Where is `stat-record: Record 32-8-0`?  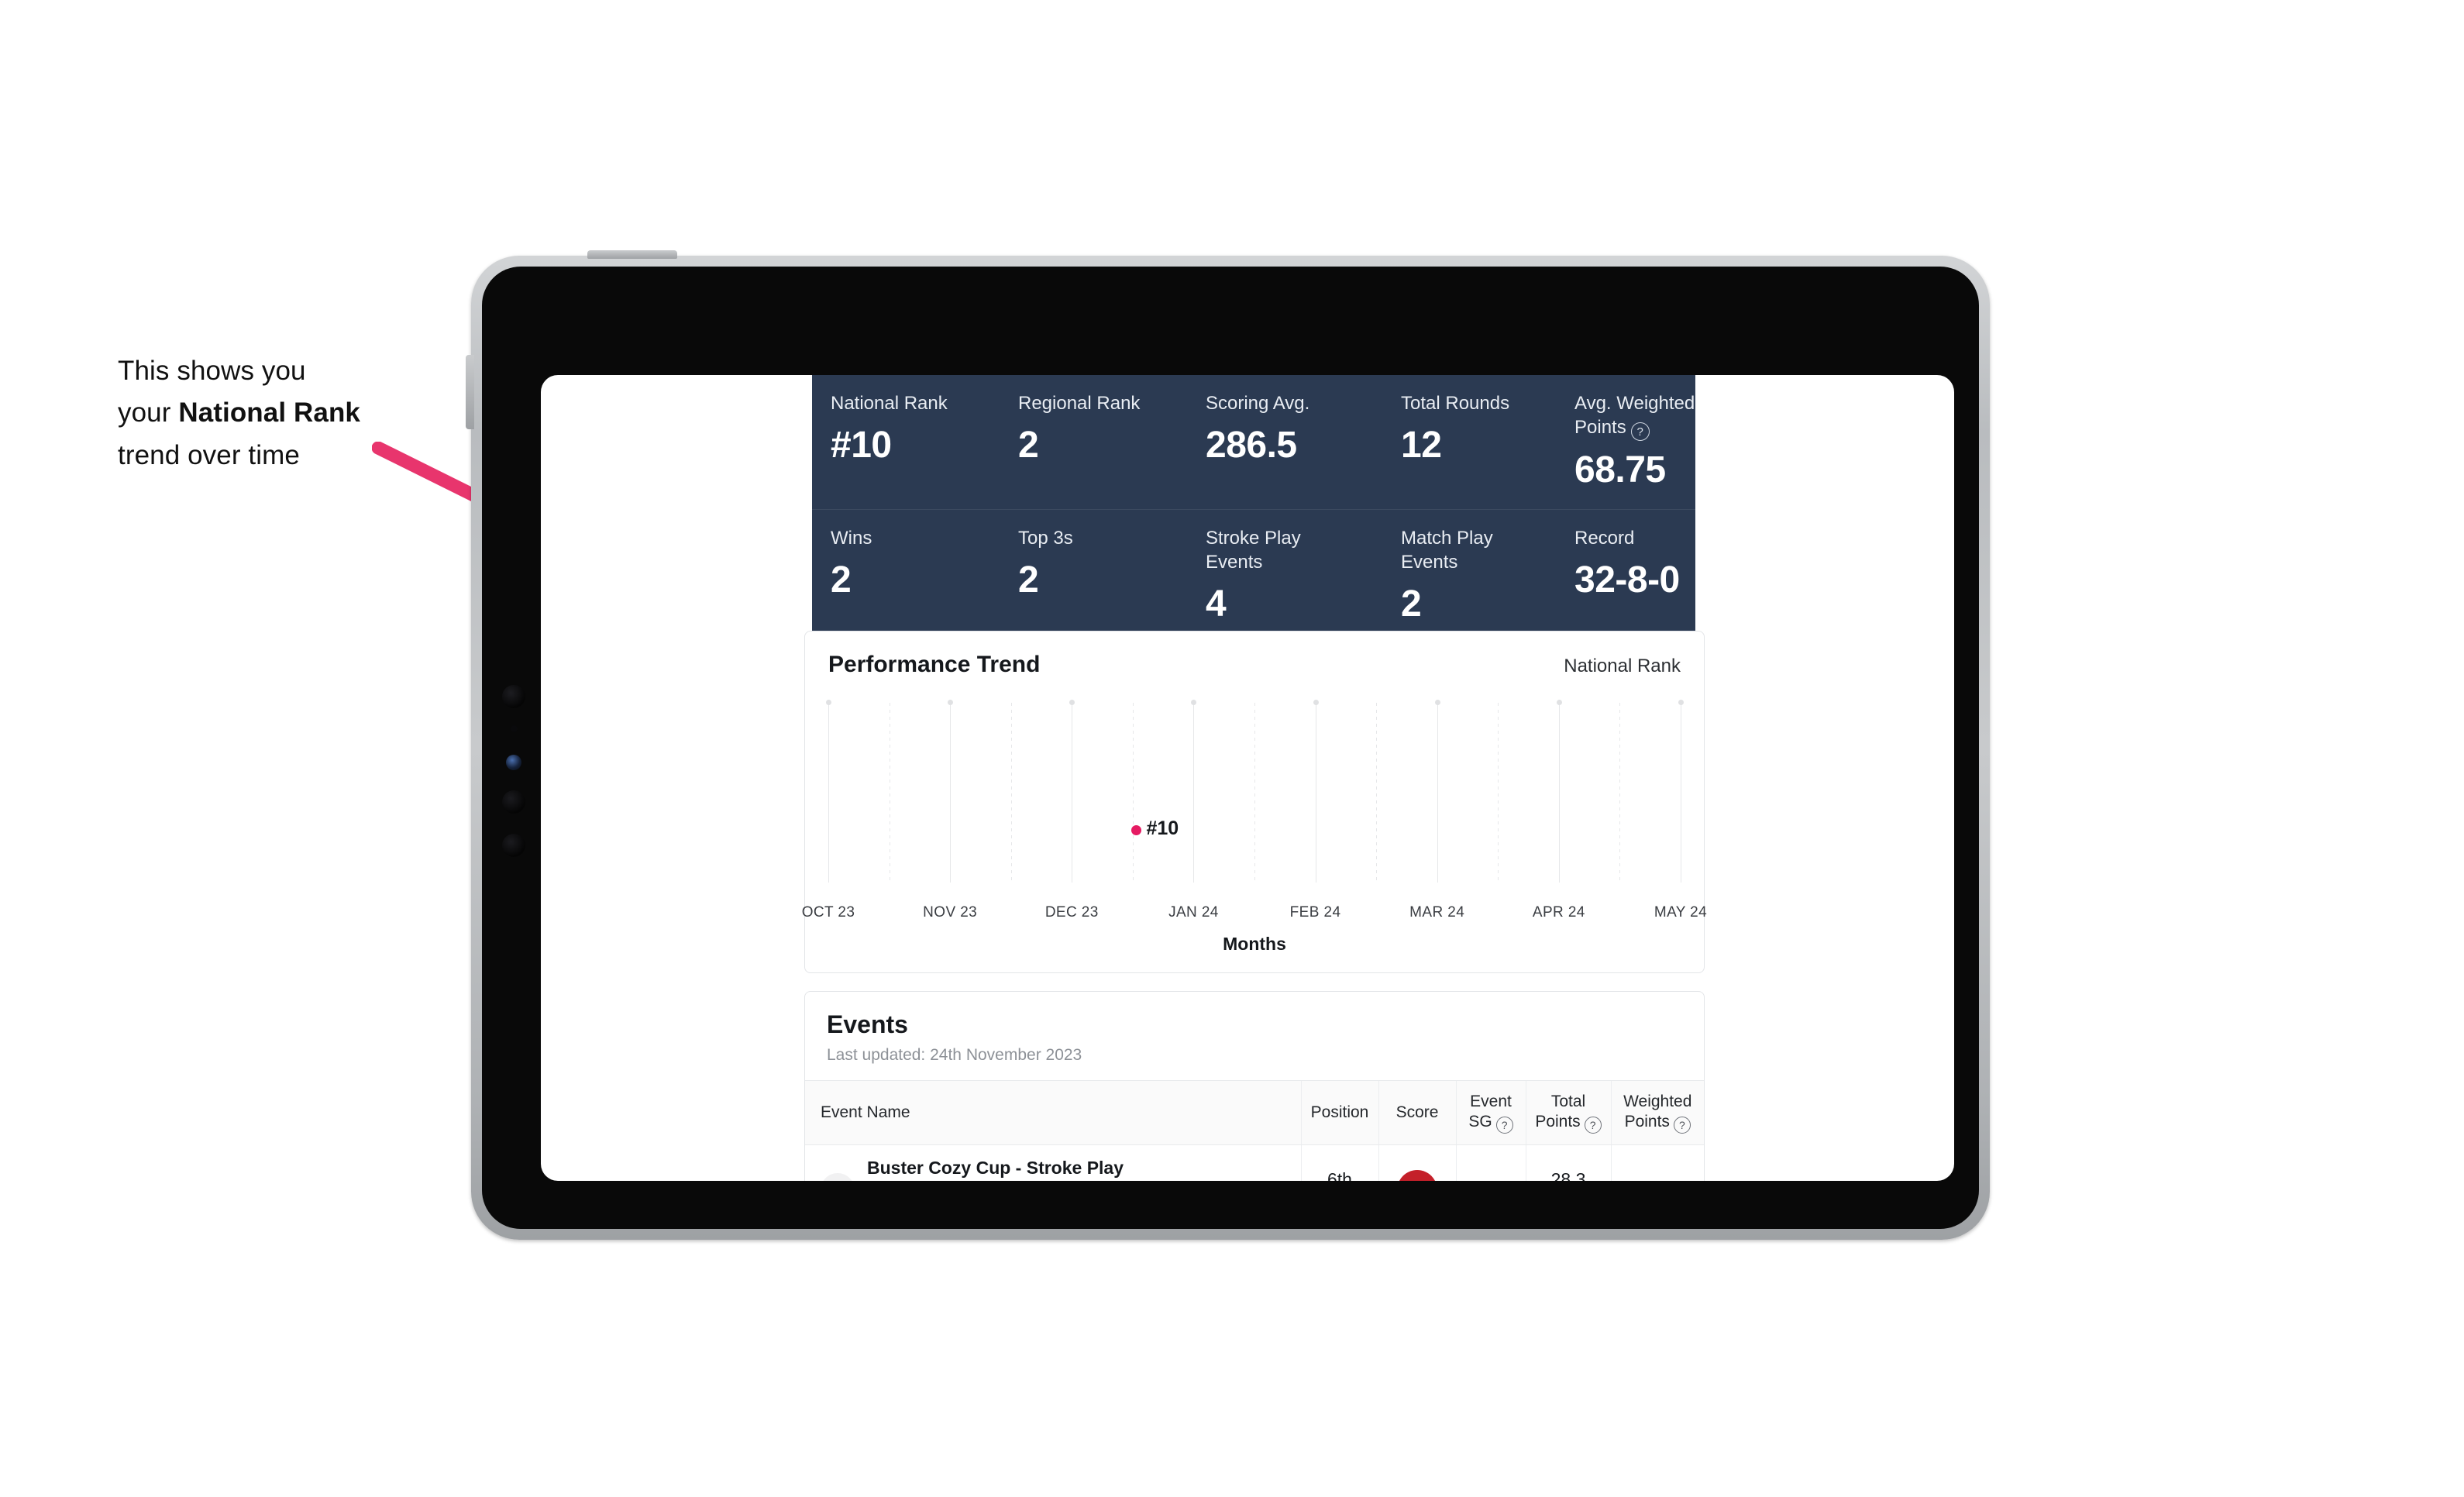
stat-record: Record 32-8-0 is located at coordinates (1658, 574).